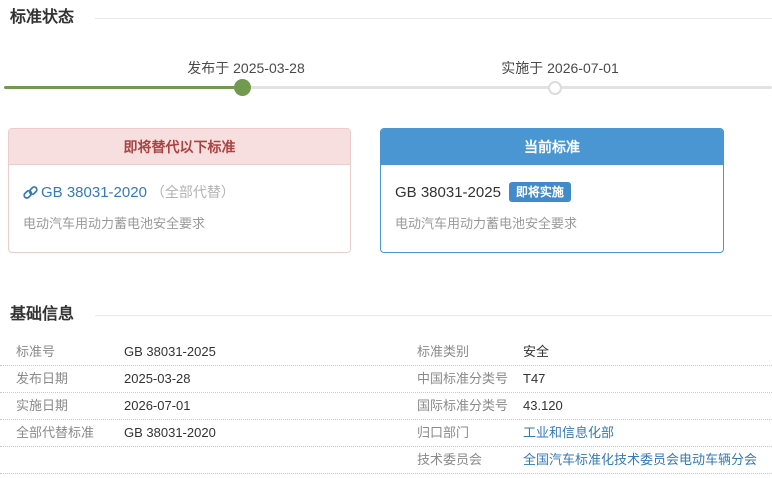 Image resolution: width=772 pixels, height=478 pixels. Describe the element at coordinates (448, 192) in the screenshot. I see `current-standard-code: GB 38031-2025` at that location.